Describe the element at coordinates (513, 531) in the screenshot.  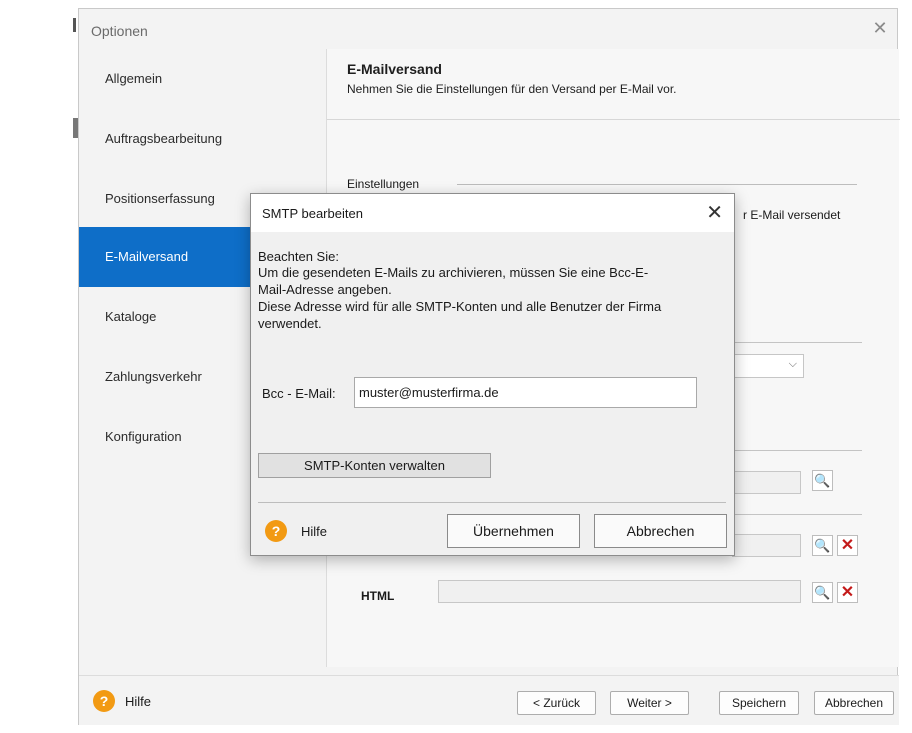
I see `apply-button: Übernehmen` at that location.